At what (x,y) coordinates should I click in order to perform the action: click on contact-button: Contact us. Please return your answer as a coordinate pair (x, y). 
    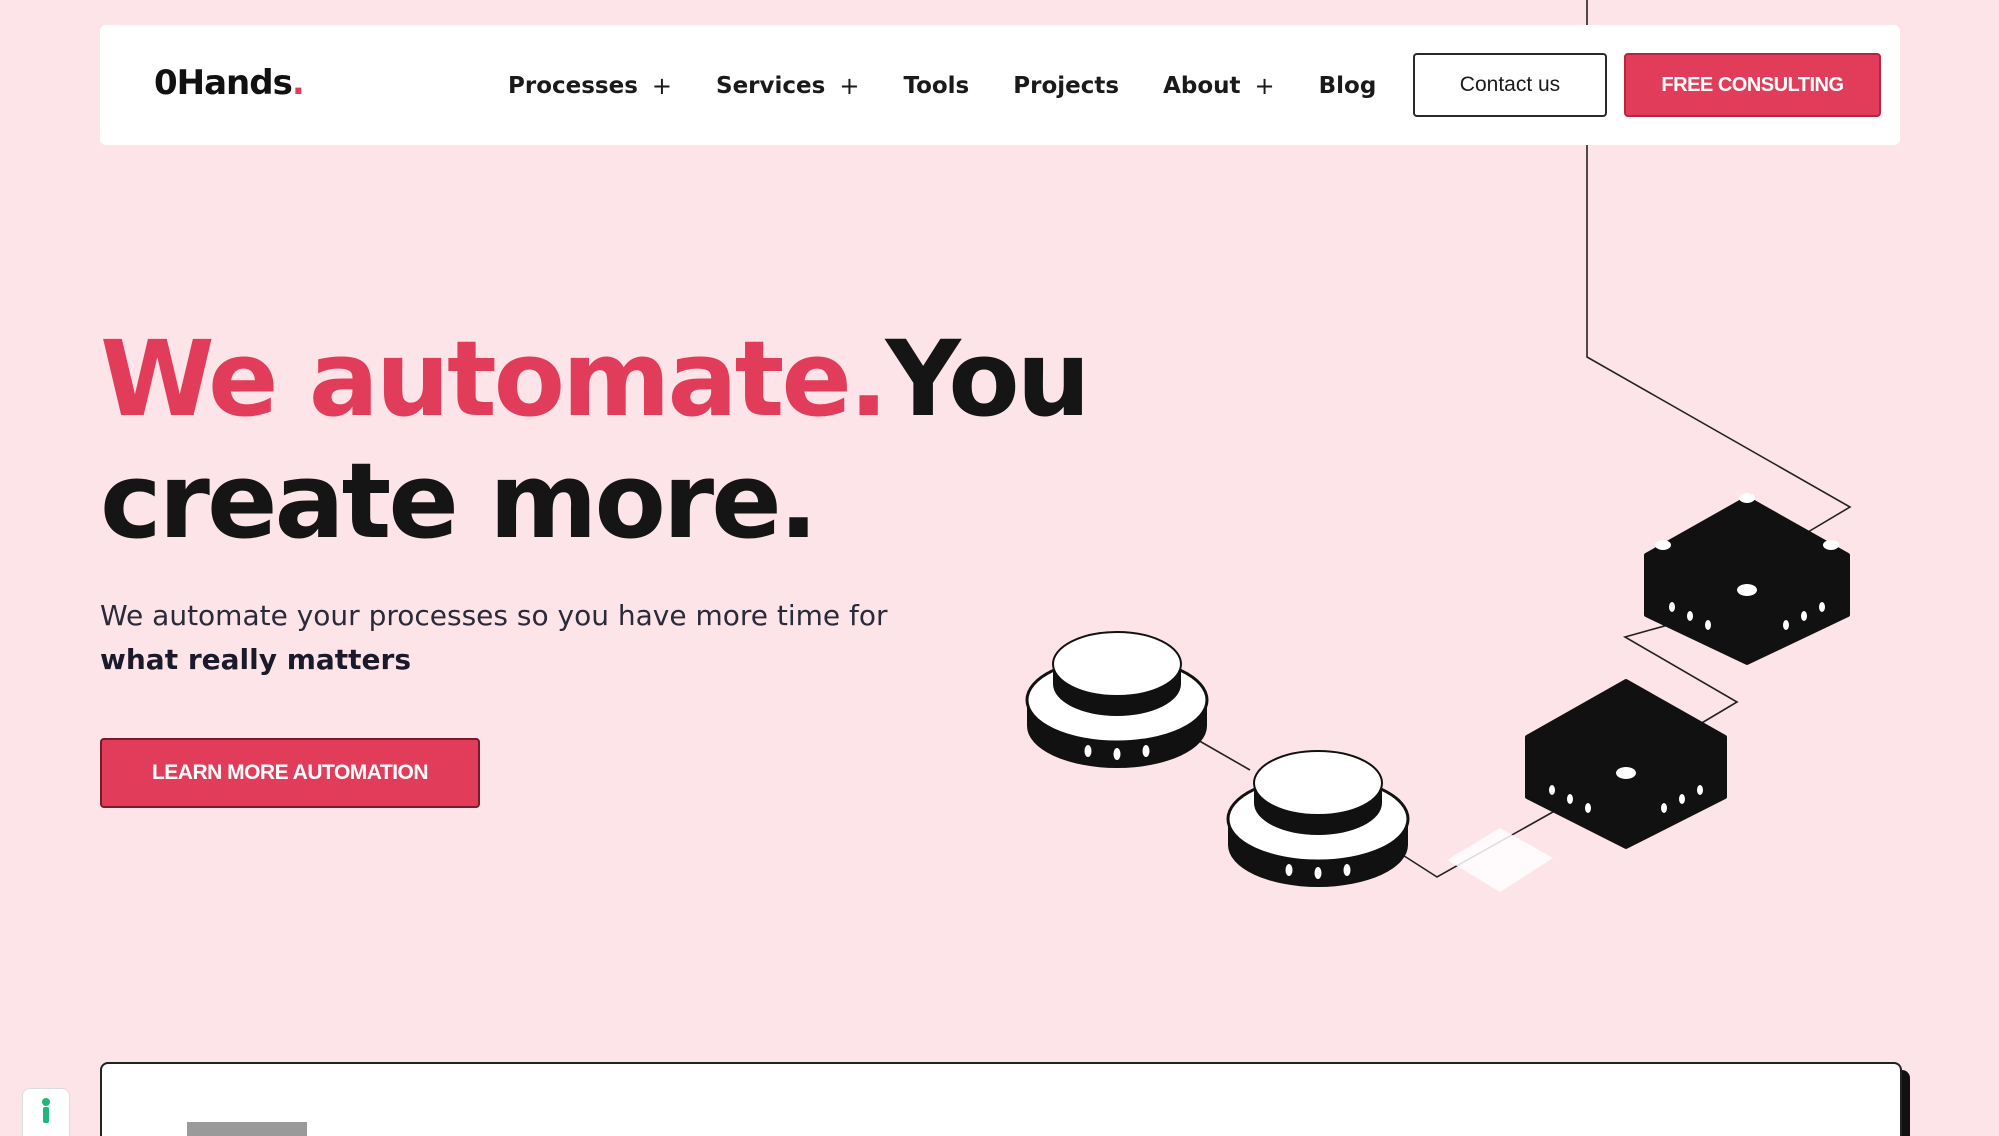
    Looking at the image, I should click on (1510, 85).